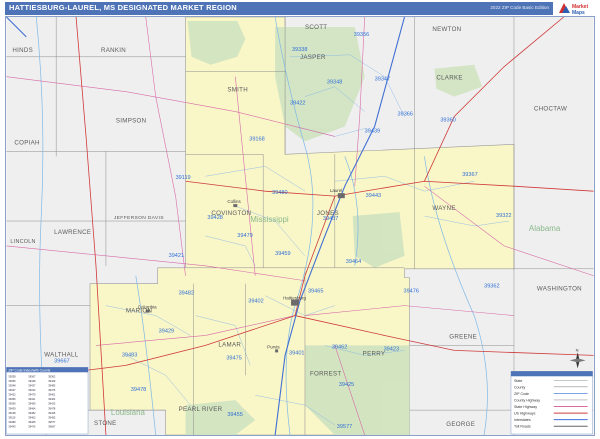  What do you see at coordinates (234, 415) in the screenshot?
I see `zip-label: 39455` at bounding box center [234, 415].